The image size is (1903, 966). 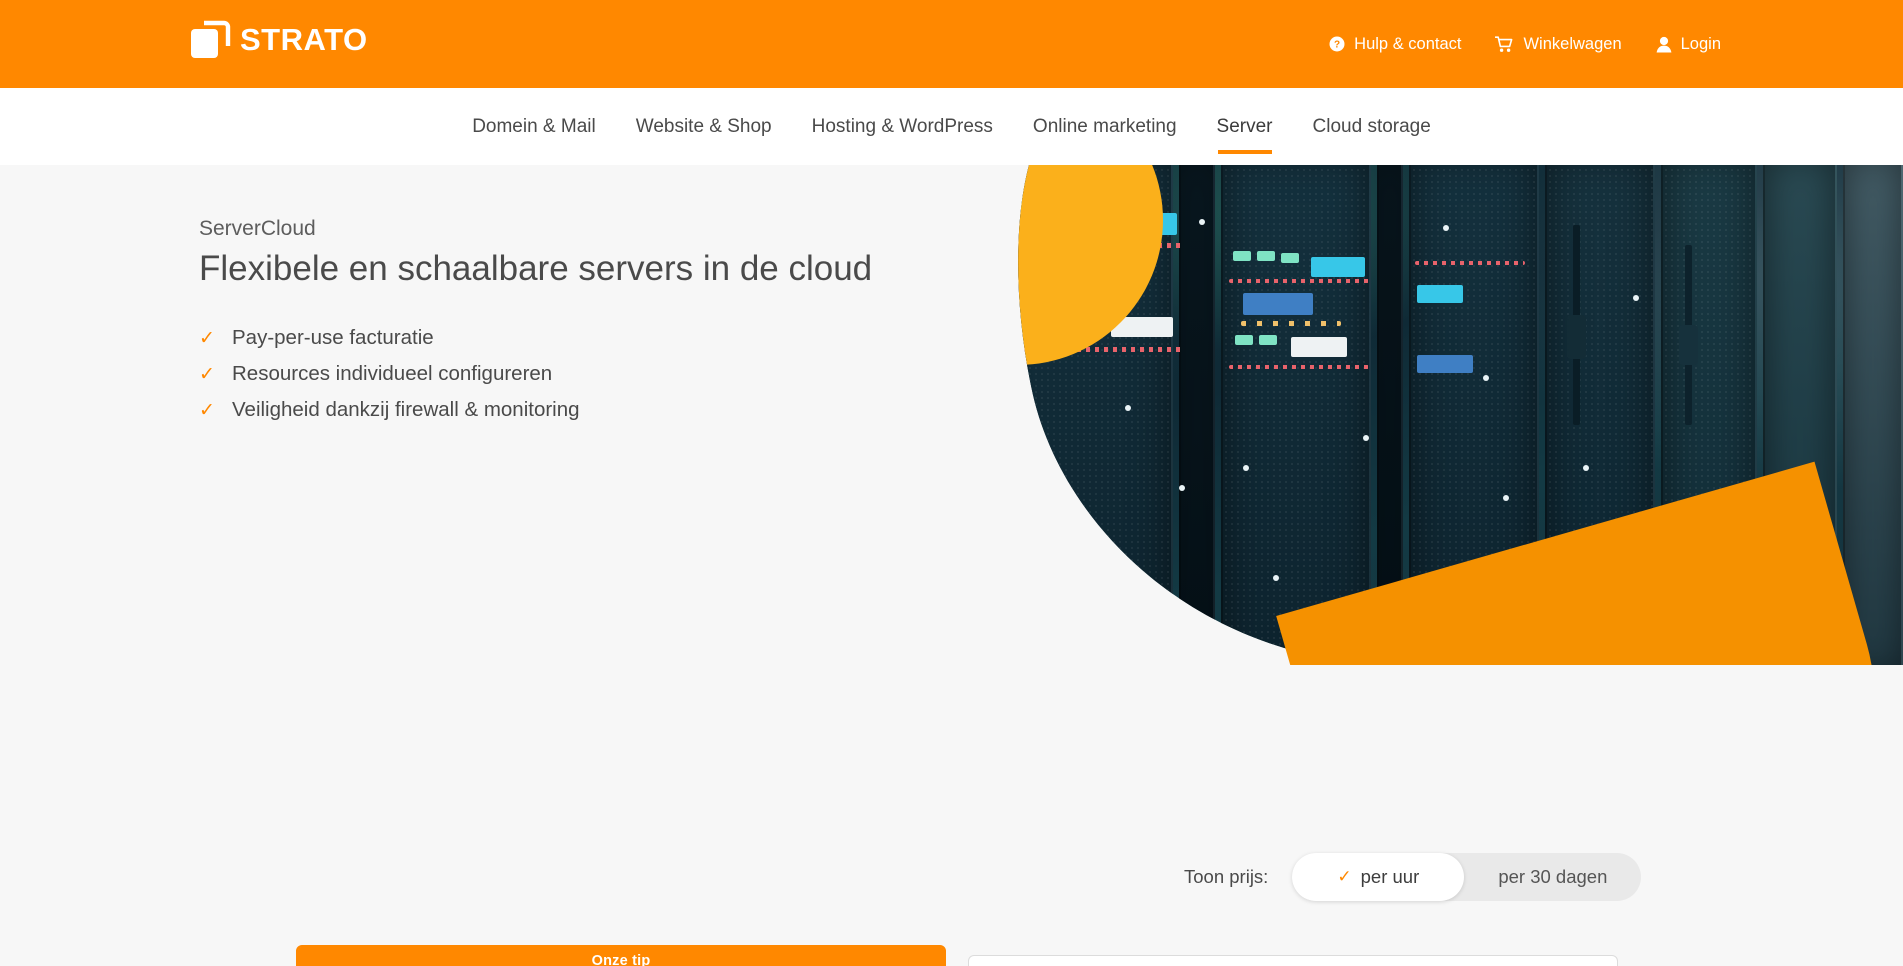 What do you see at coordinates (1226, 876) in the screenshot?
I see `price-toggle-label: Toon prijs:` at bounding box center [1226, 876].